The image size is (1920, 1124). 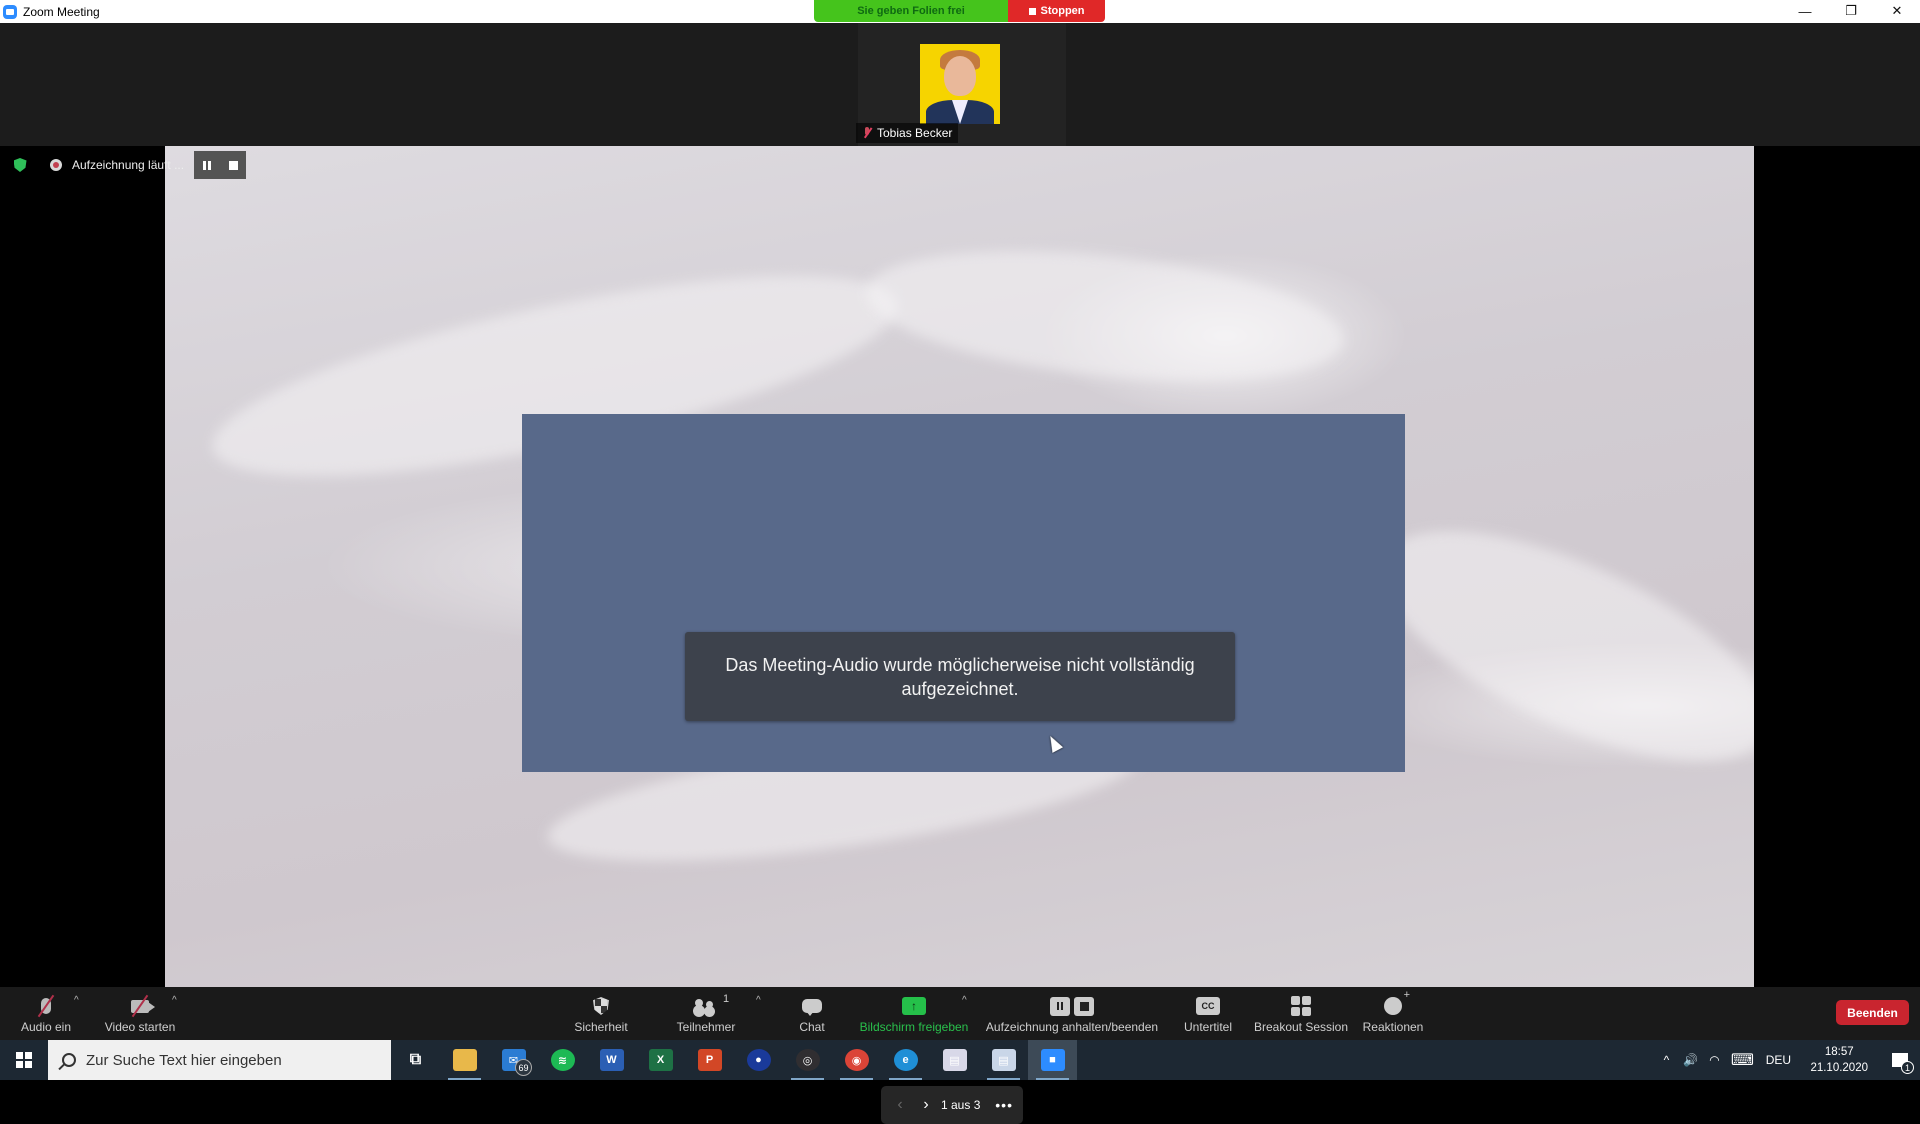 I want to click on tray-overflow-chevron: ^, so click(x=1666, y=1060).